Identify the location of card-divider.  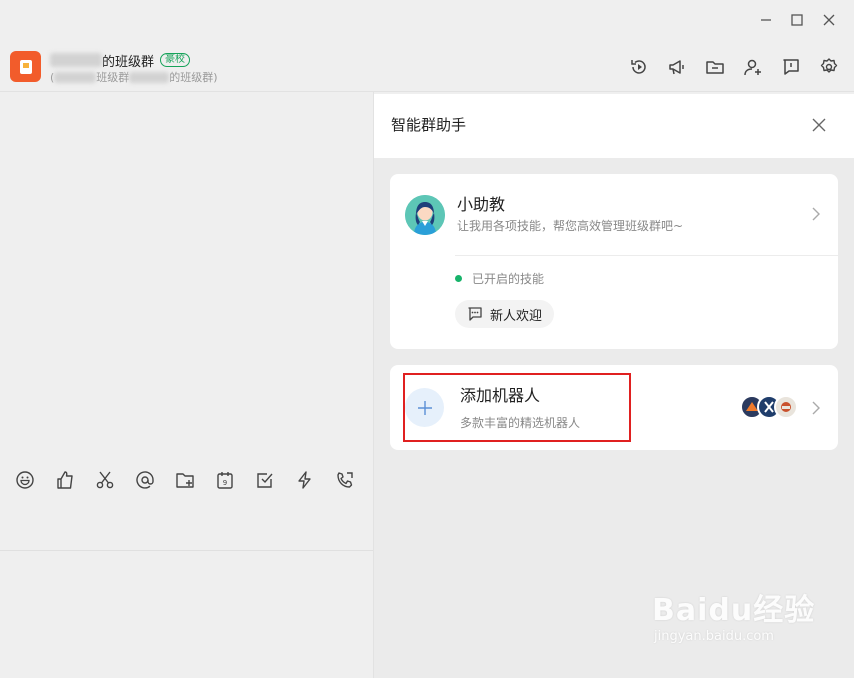
(646, 255).